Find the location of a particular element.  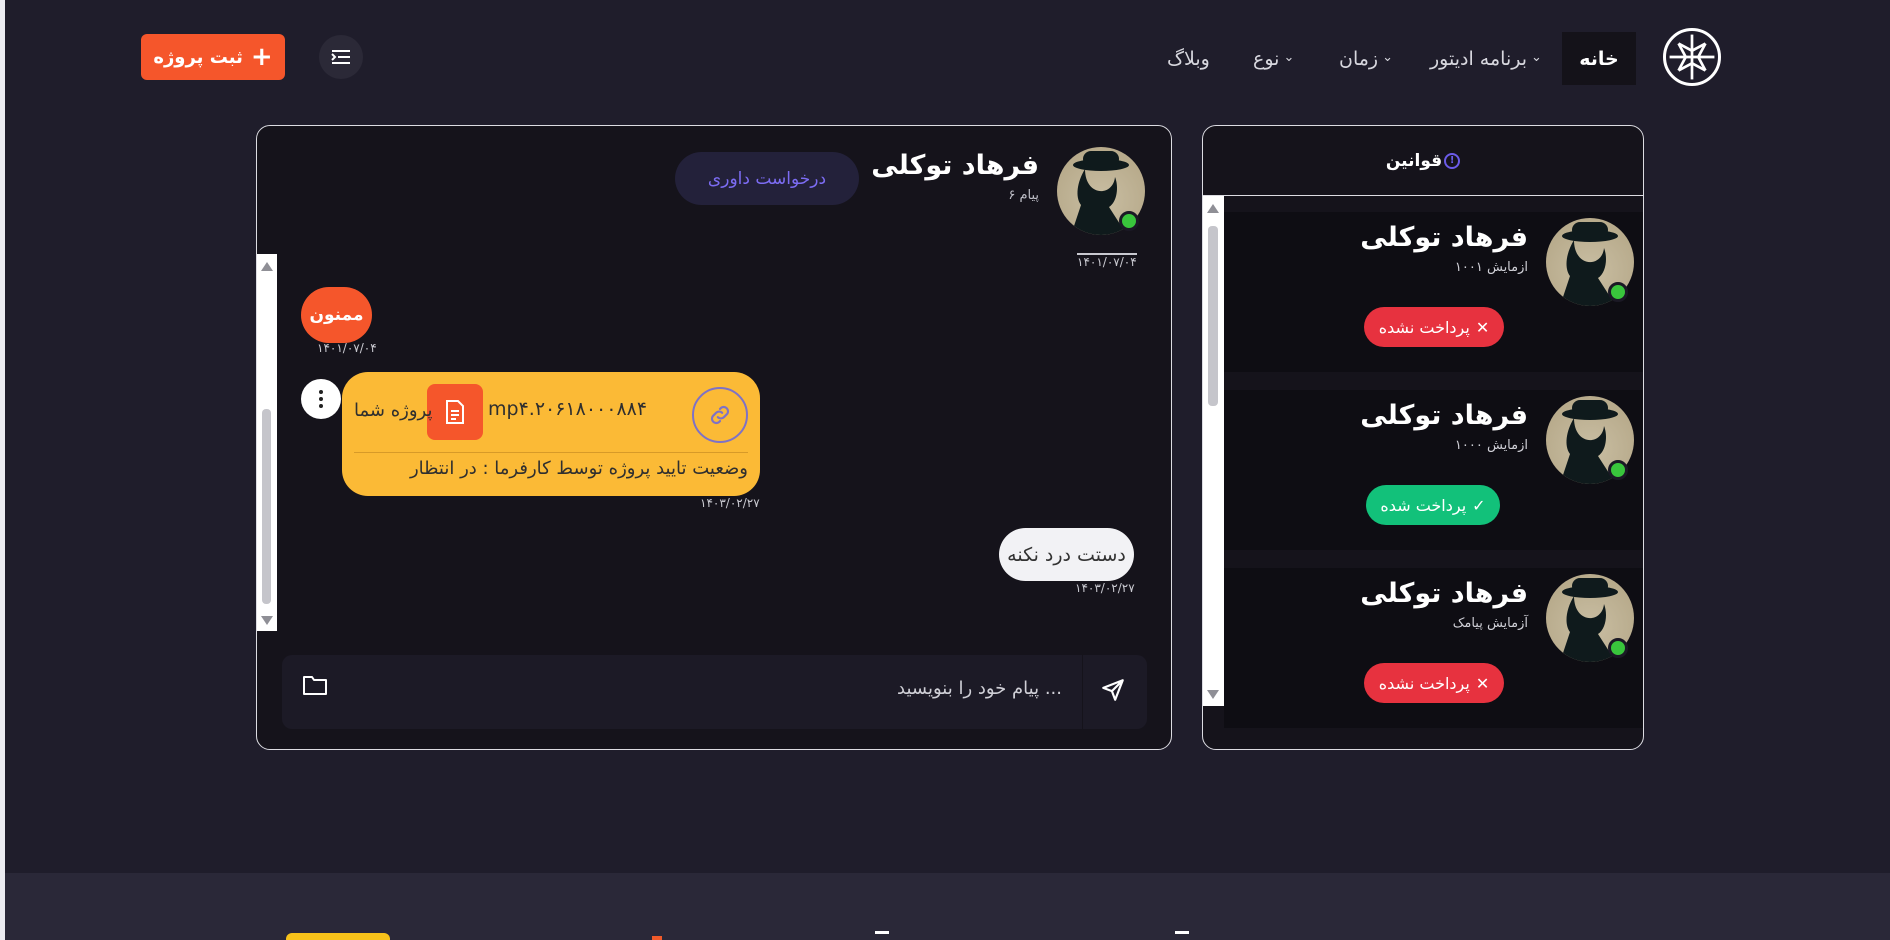

message-bubble-received: دستت درد نکنه is located at coordinates (1066, 554).